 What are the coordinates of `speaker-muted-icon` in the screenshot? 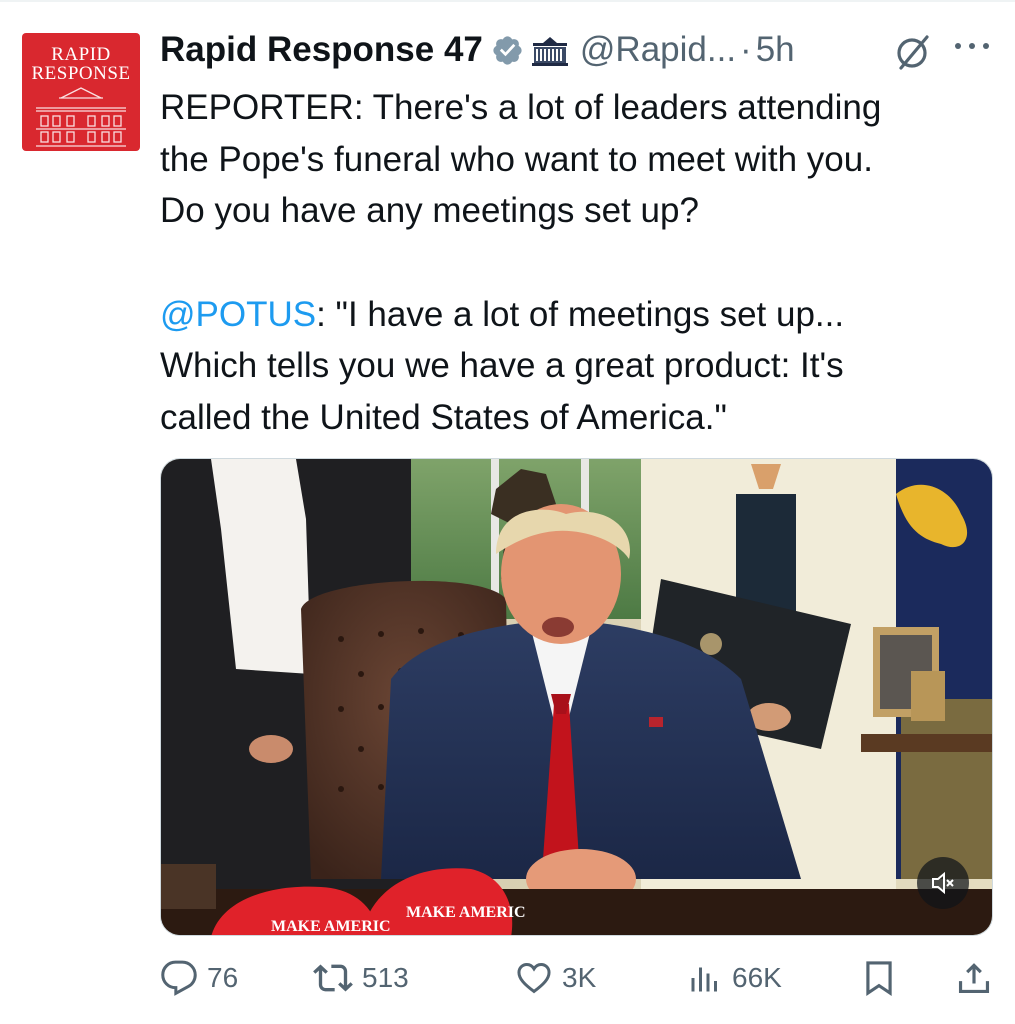 It's located at (943, 883).